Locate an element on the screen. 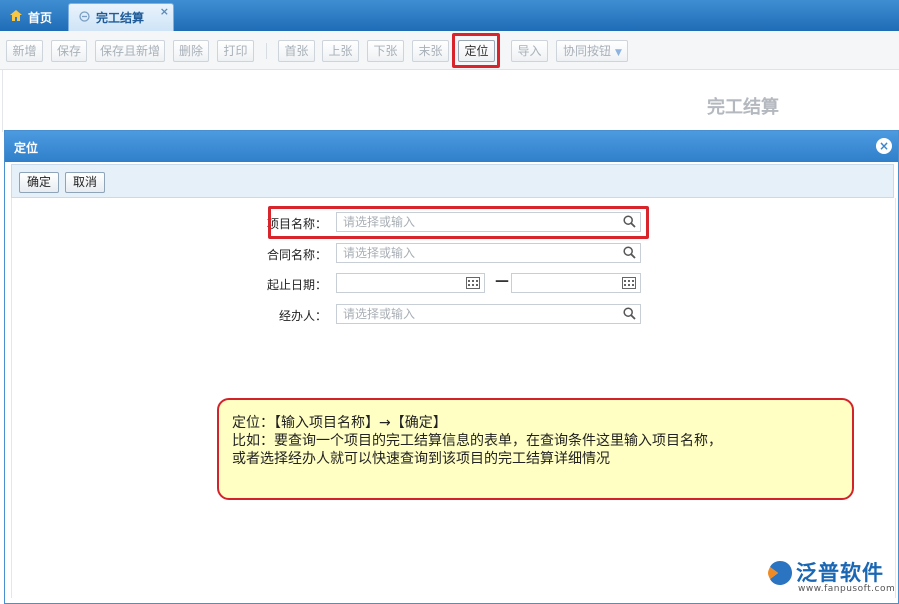  save-button: 保存 is located at coordinates (69, 51).